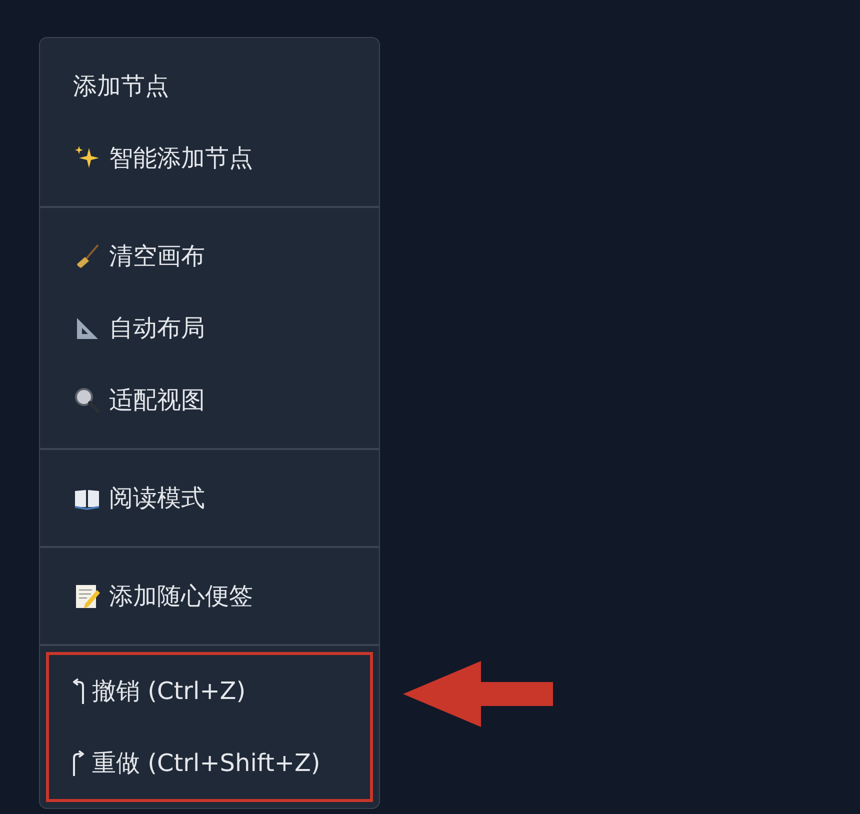 Image resolution: width=860 pixels, height=814 pixels. What do you see at coordinates (209, 256) in the screenshot?
I see `menu-item: 清空画布` at bounding box center [209, 256].